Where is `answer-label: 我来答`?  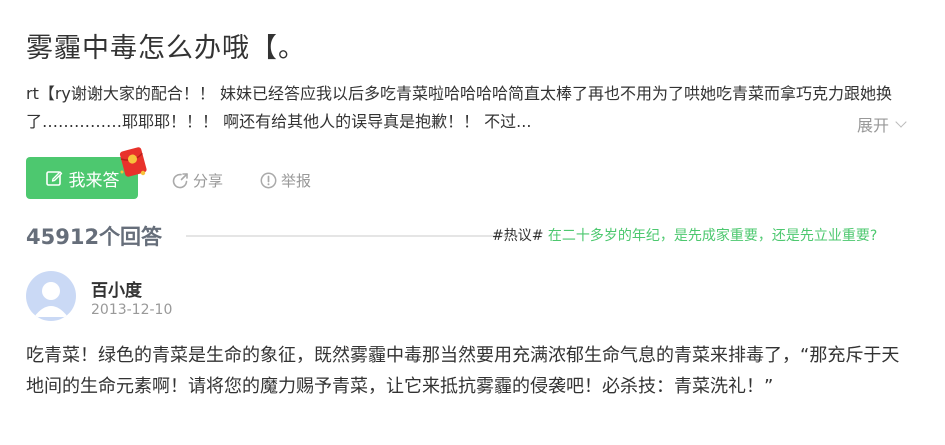 answer-label: 我来答 is located at coordinates (94, 180).